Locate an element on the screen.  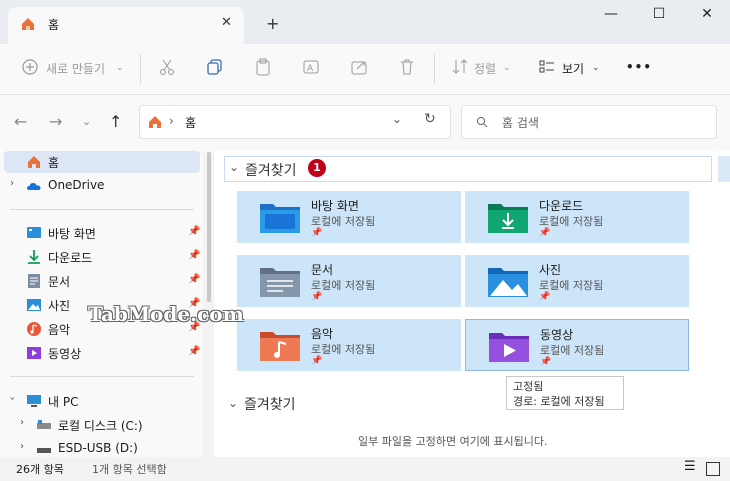
step-badge: 1 is located at coordinates (317, 168).